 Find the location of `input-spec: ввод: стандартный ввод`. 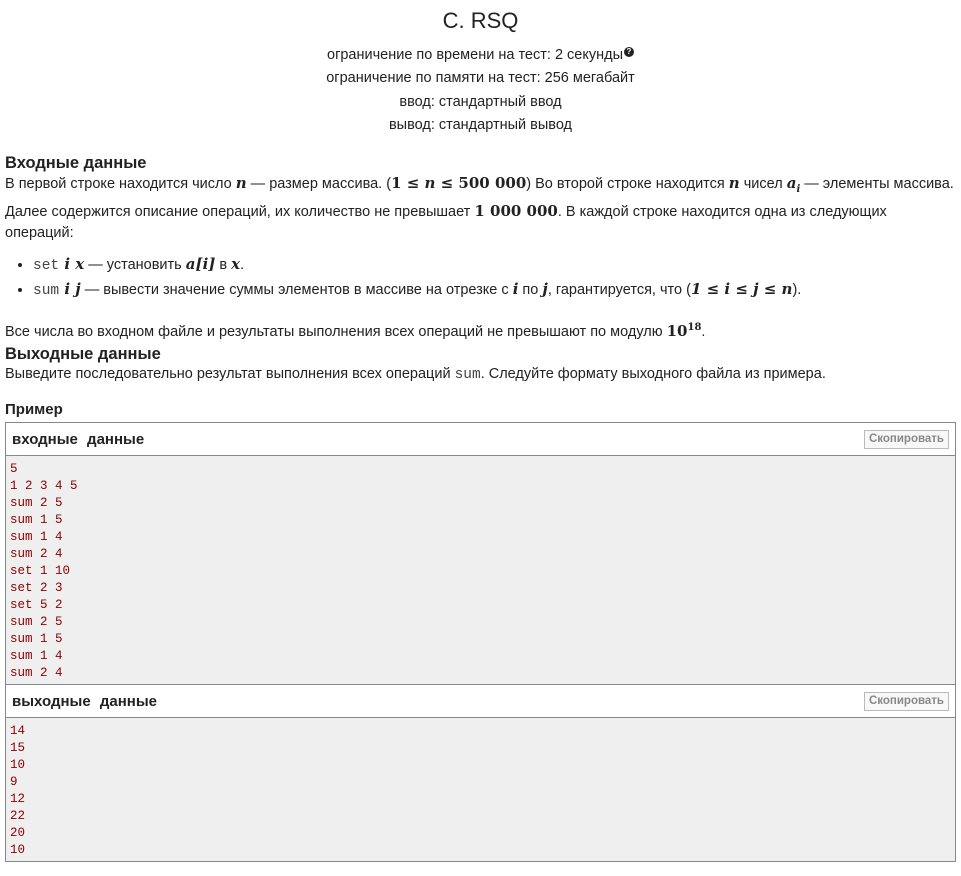

input-spec: ввод: стандартный ввод is located at coordinates (480, 101).